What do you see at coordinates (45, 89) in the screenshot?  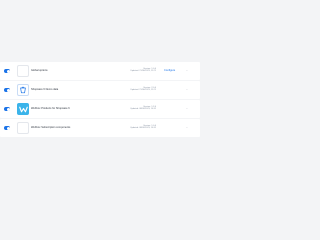 I see `plugin-name: Shopware 6 Demo data` at bounding box center [45, 89].